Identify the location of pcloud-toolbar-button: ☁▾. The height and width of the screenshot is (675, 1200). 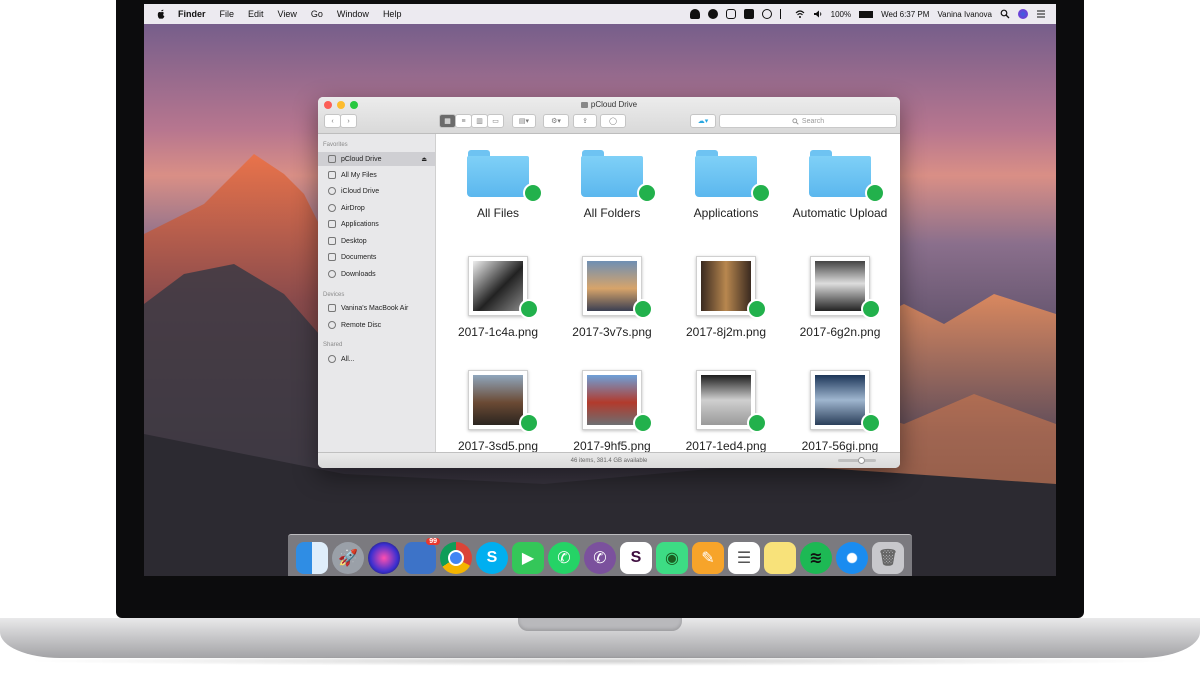
(703, 121).